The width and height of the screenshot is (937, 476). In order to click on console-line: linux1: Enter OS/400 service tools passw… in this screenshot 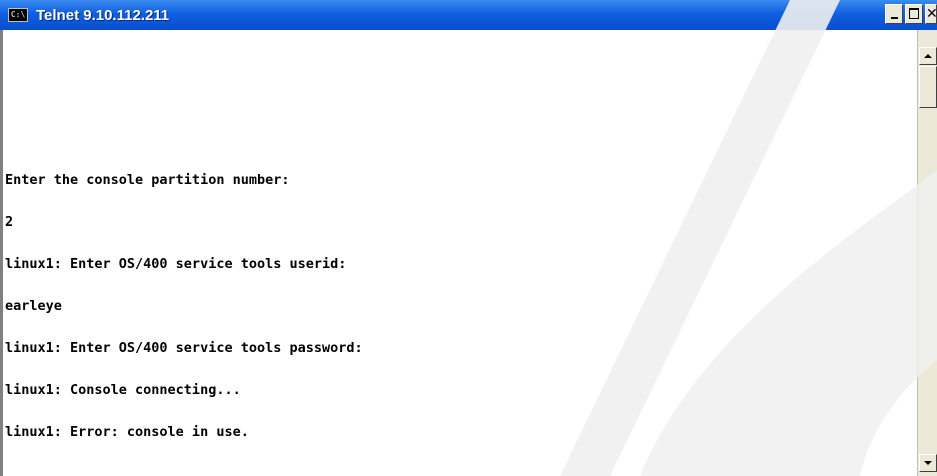, I will do `click(184, 348)`.